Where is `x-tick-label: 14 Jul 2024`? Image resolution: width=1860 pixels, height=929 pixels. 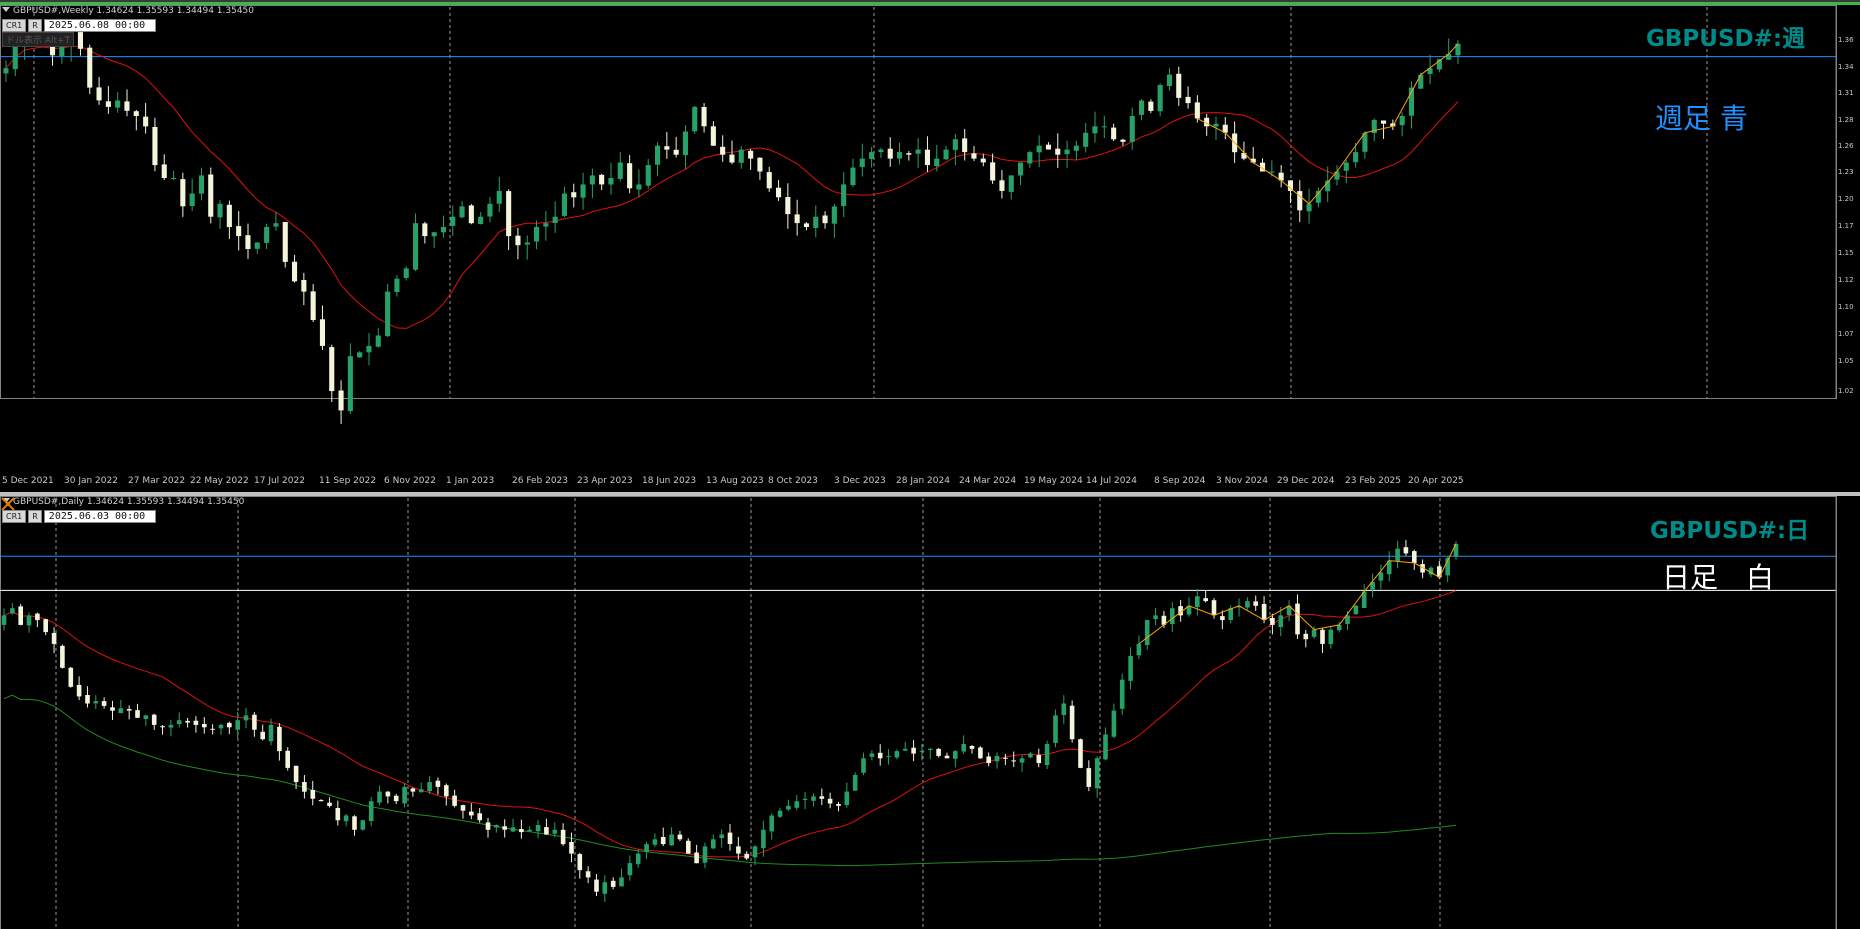 x-tick-label: 14 Jul 2024 is located at coordinates (1111, 481).